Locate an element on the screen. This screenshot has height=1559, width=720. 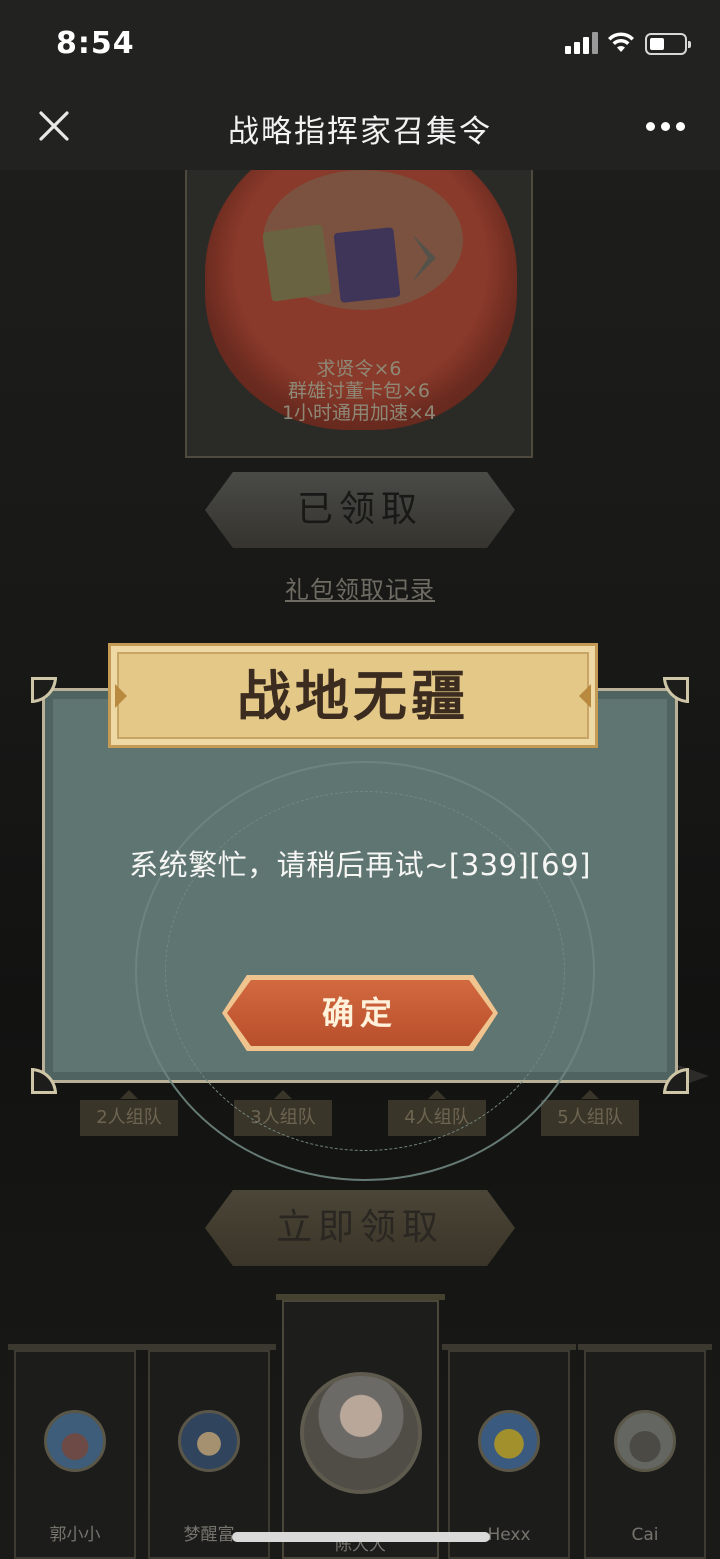
status-time: 8:54 is located at coordinates (95, 43).